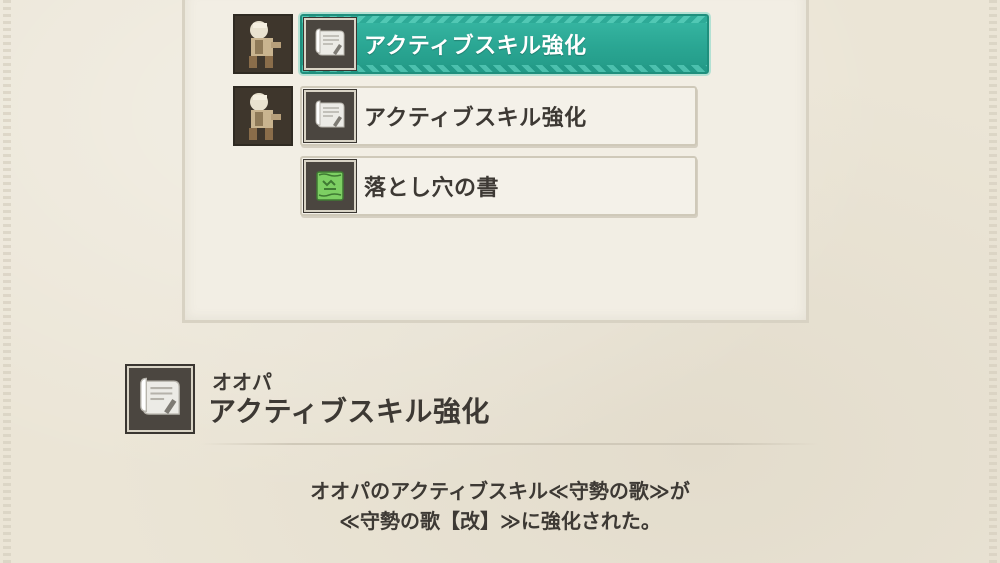 The image size is (1000, 563). Describe the element at coordinates (510, 444) in the screenshot. I see `divider` at that location.